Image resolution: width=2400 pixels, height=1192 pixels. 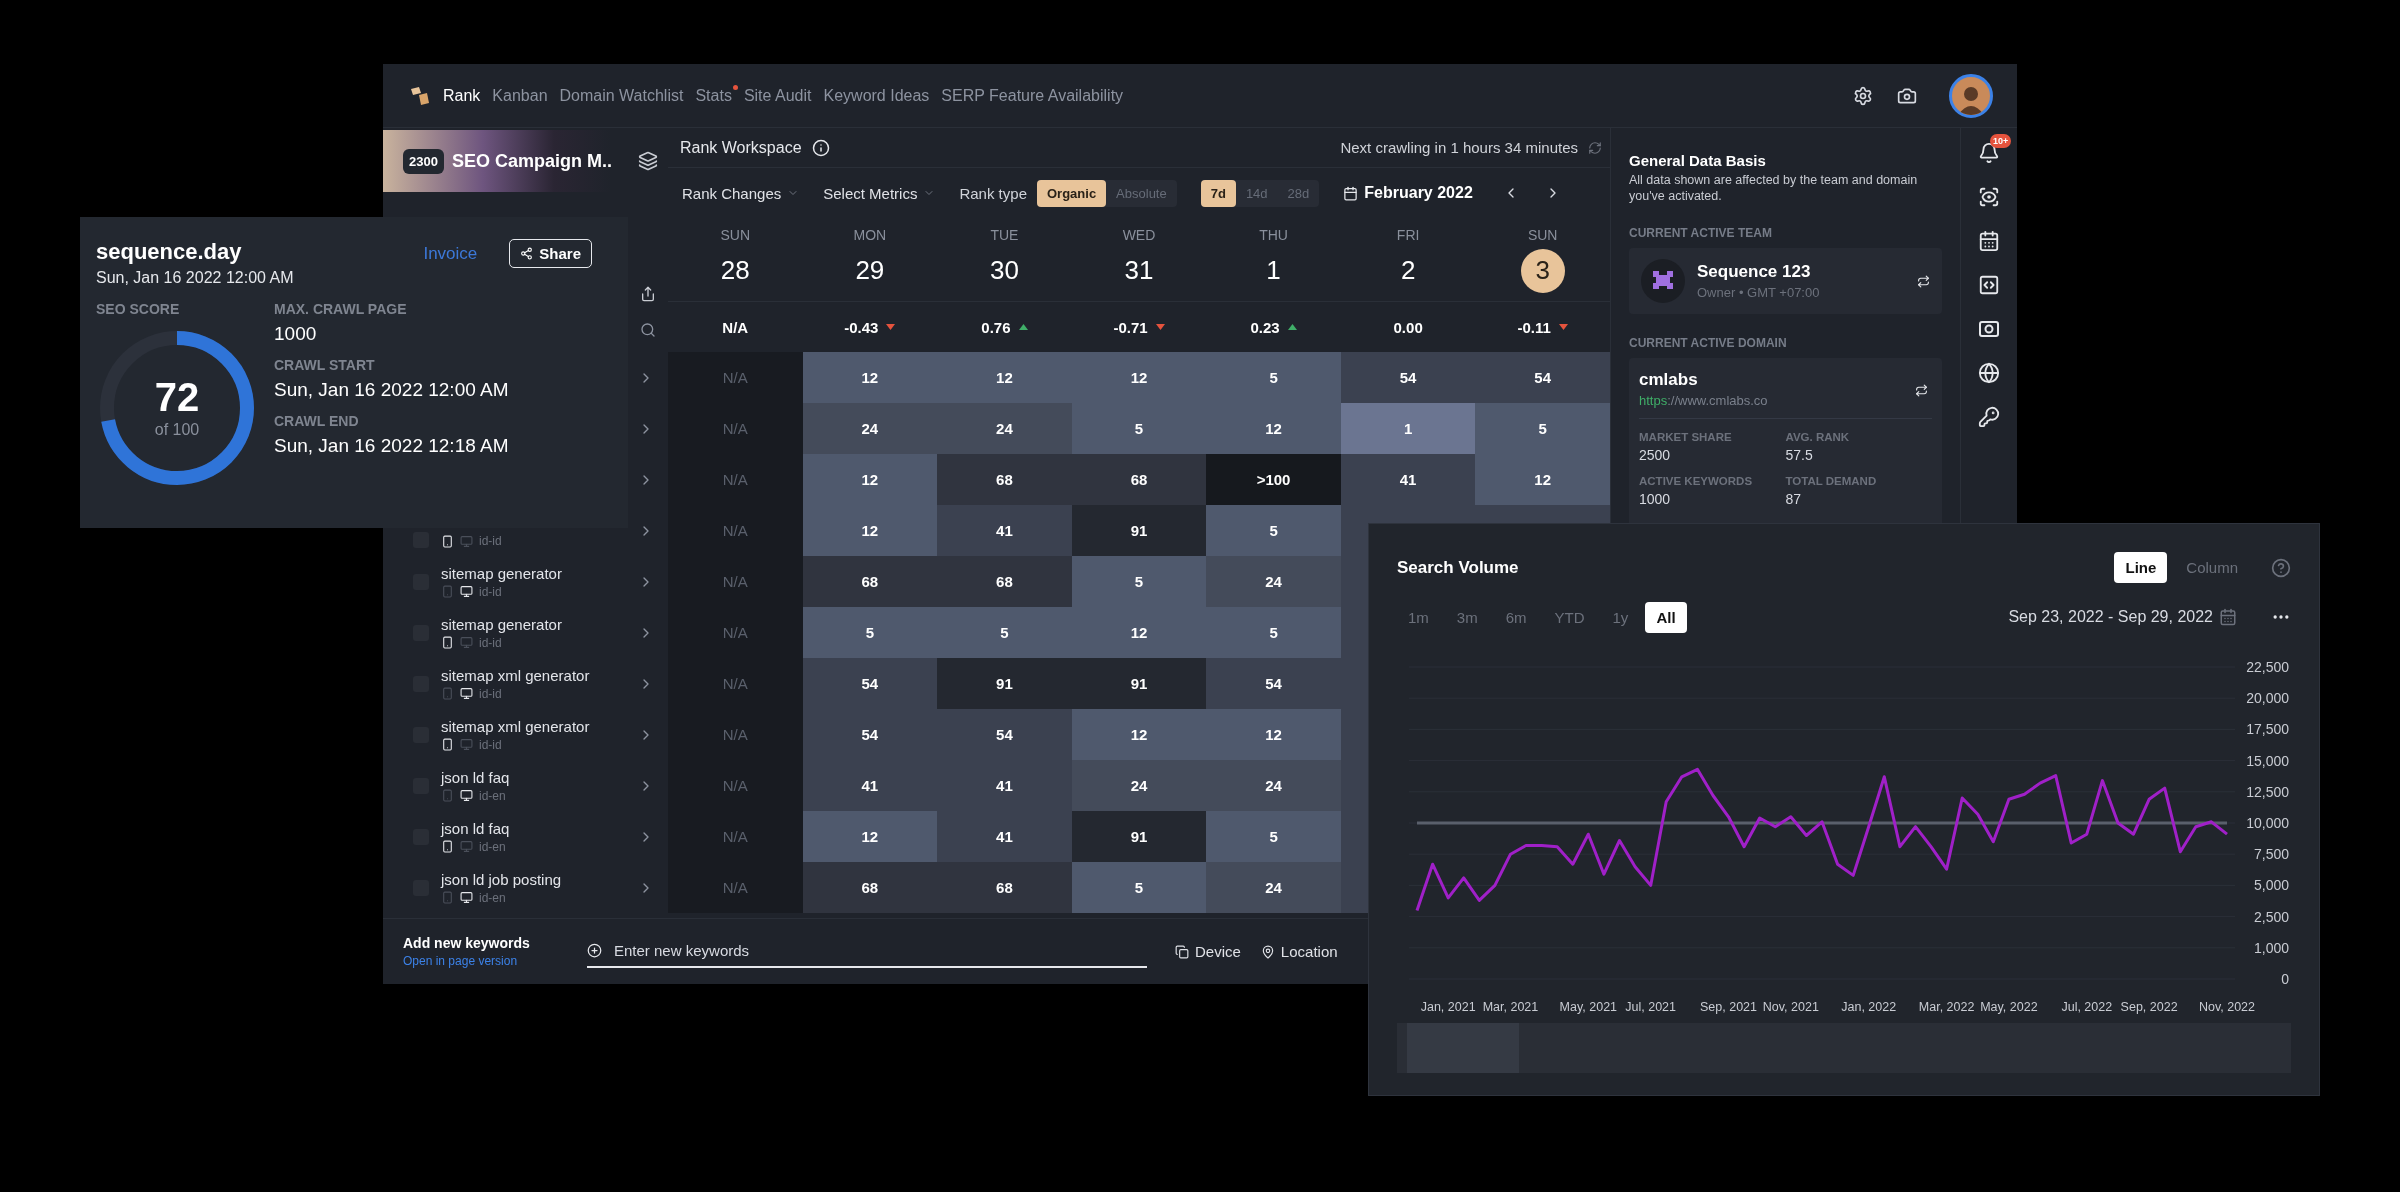 What do you see at coordinates (1729, 1007) in the screenshot?
I see `x-axis-label: Sep, 2021` at bounding box center [1729, 1007].